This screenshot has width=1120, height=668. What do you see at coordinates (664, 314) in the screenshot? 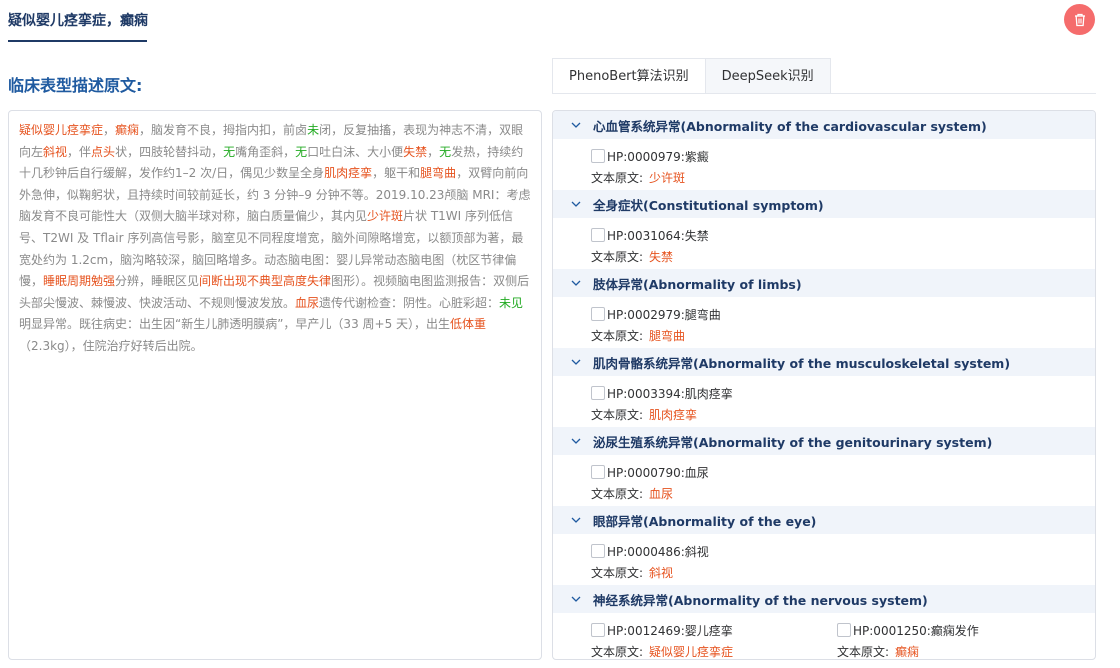
I see `hp-term-label: HP:0002979:腿弯曲` at bounding box center [664, 314].